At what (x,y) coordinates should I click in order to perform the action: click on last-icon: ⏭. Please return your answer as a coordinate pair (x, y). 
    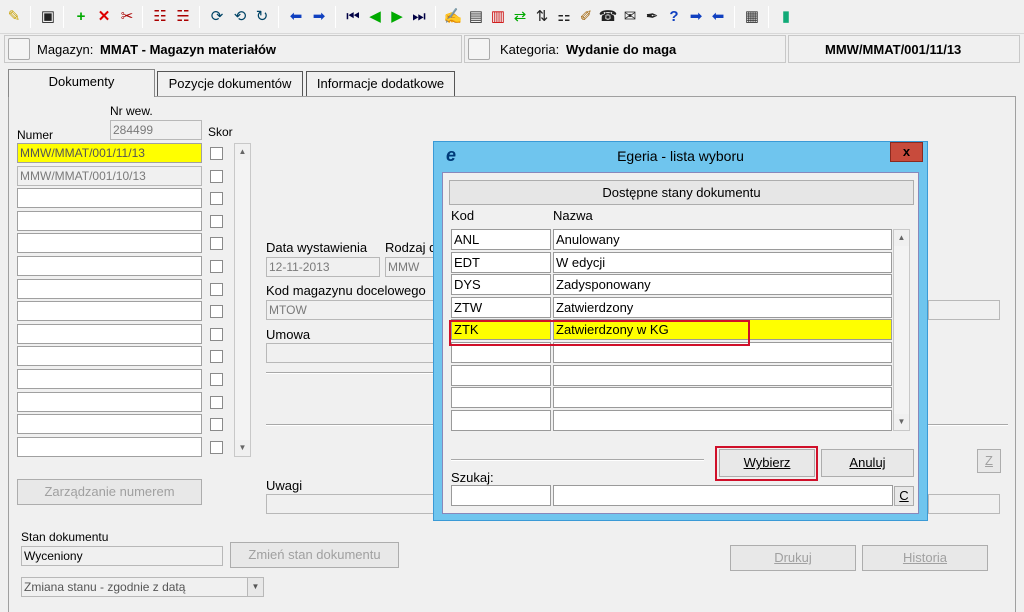
    Looking at the image, I should click on (419, 16).